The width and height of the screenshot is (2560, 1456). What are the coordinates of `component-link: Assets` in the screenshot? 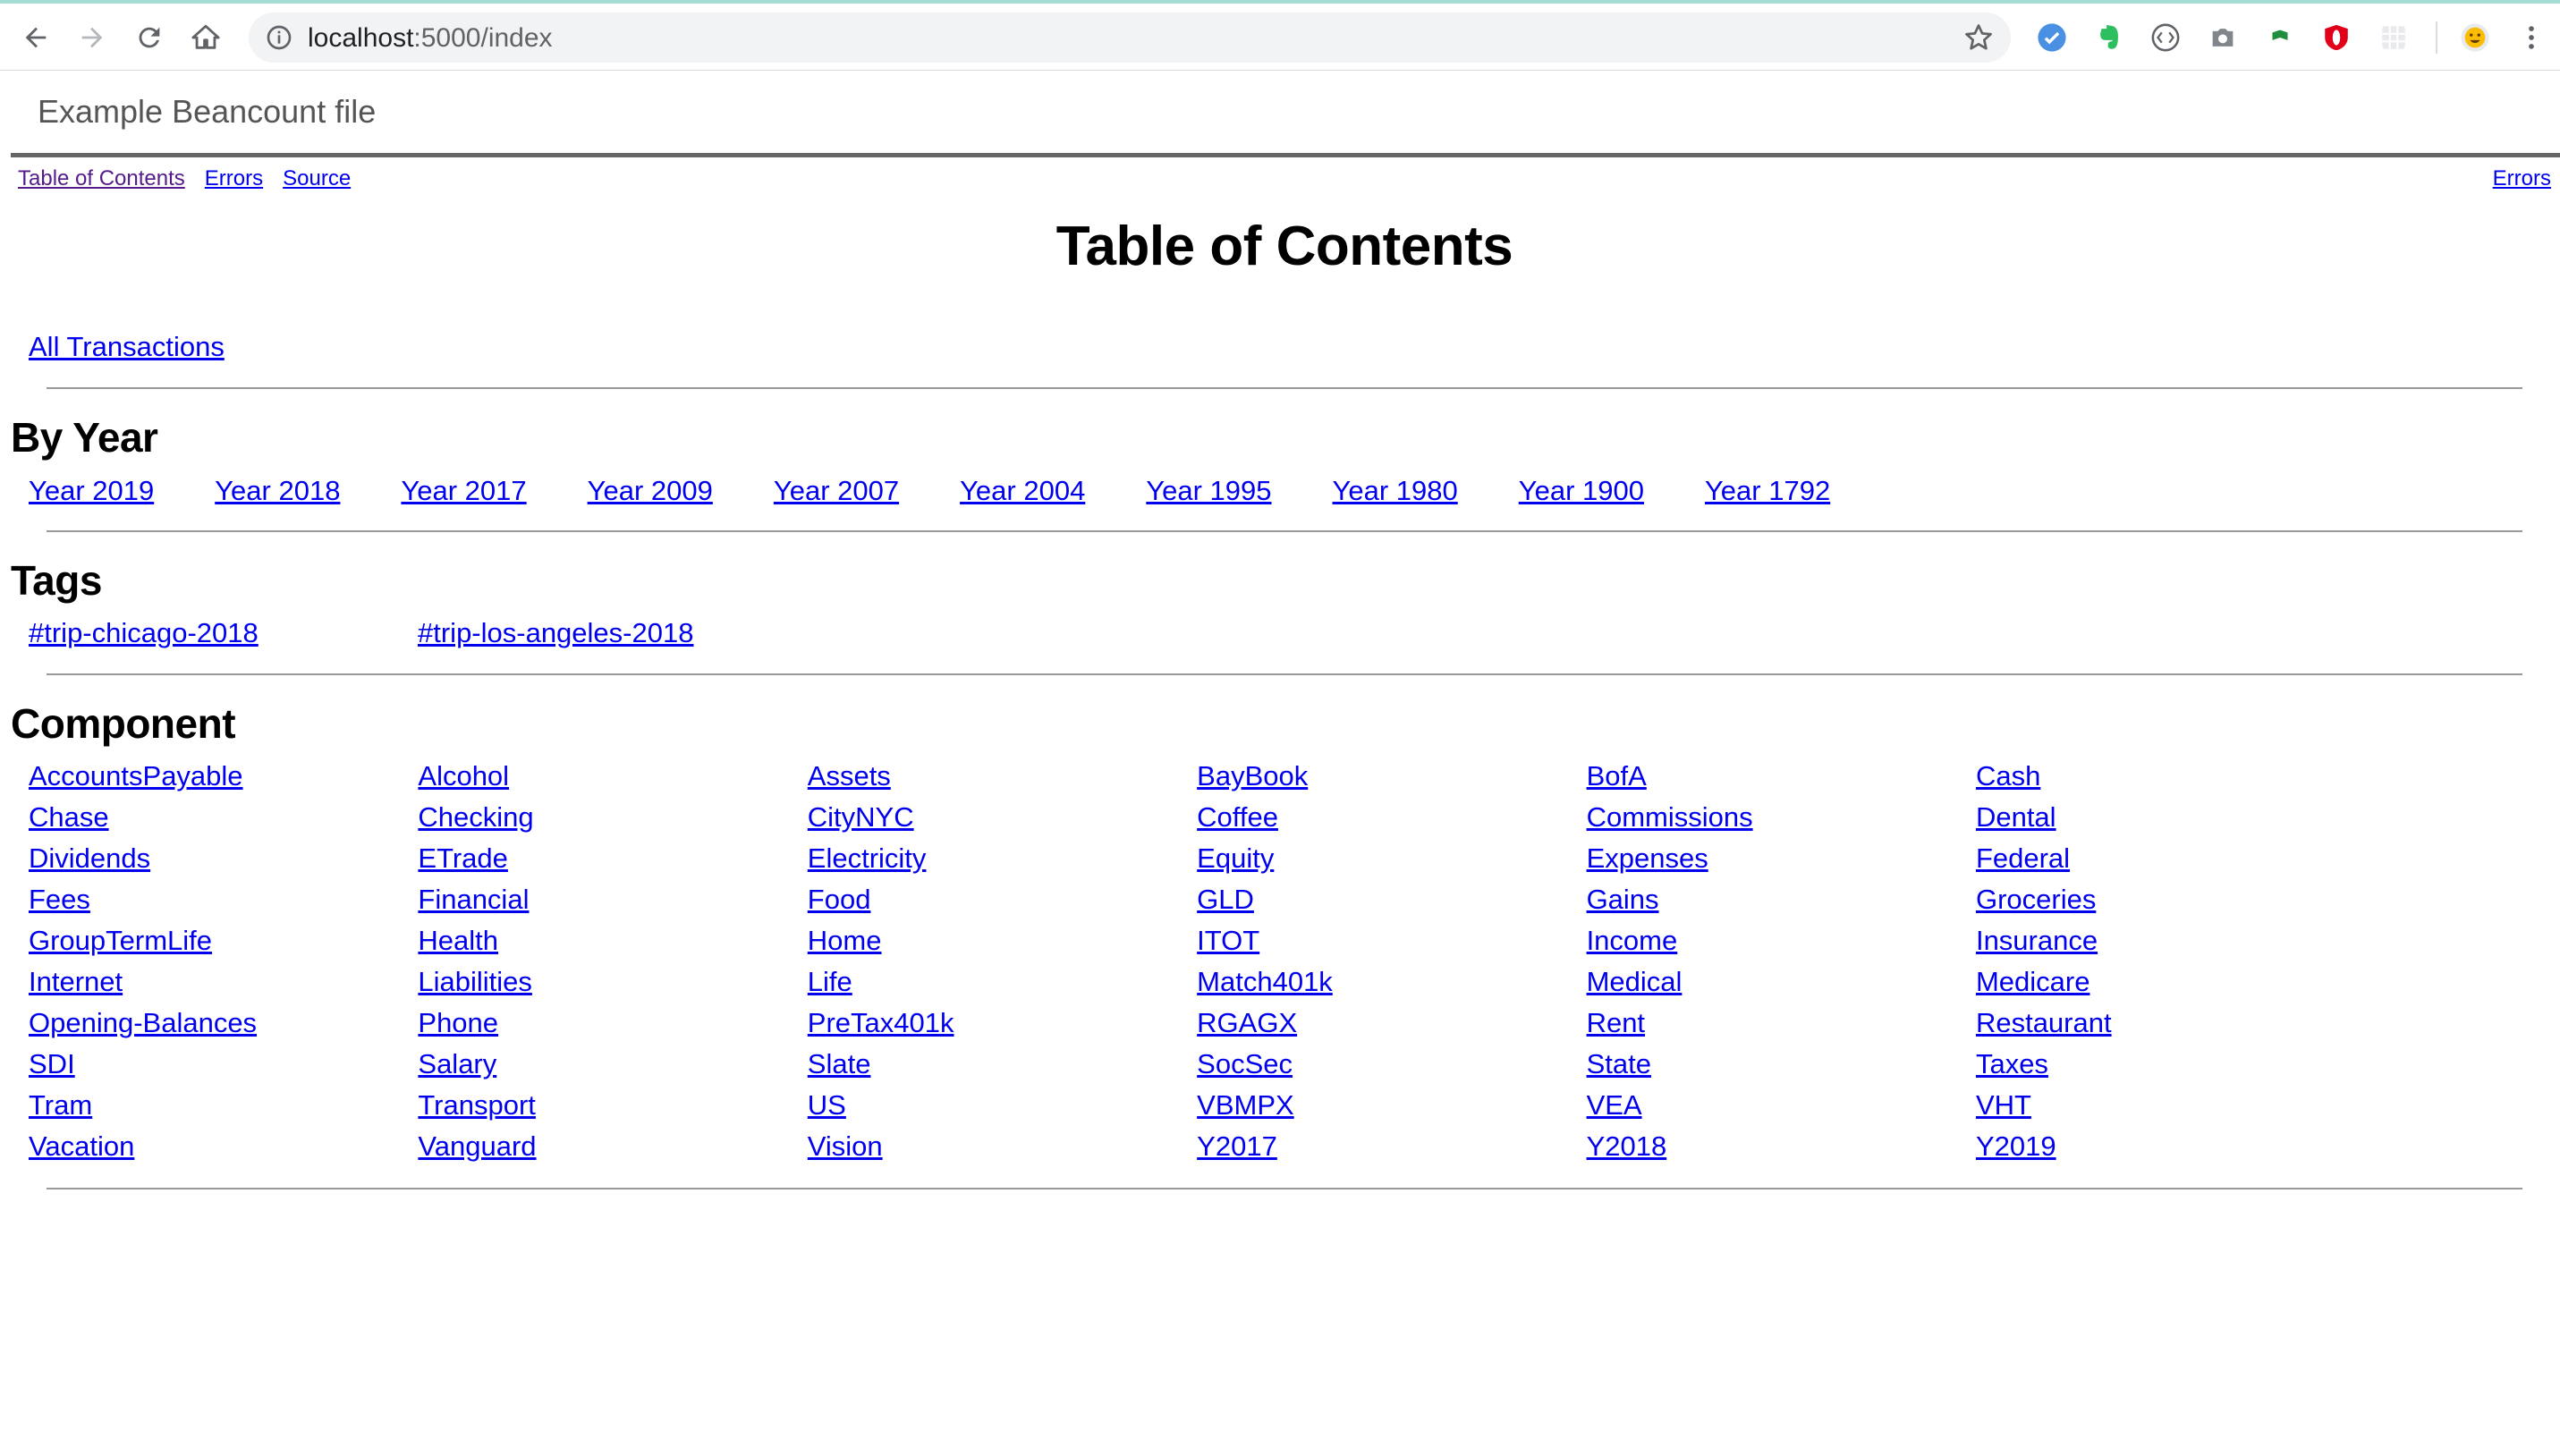 It's located at (1002, 780).